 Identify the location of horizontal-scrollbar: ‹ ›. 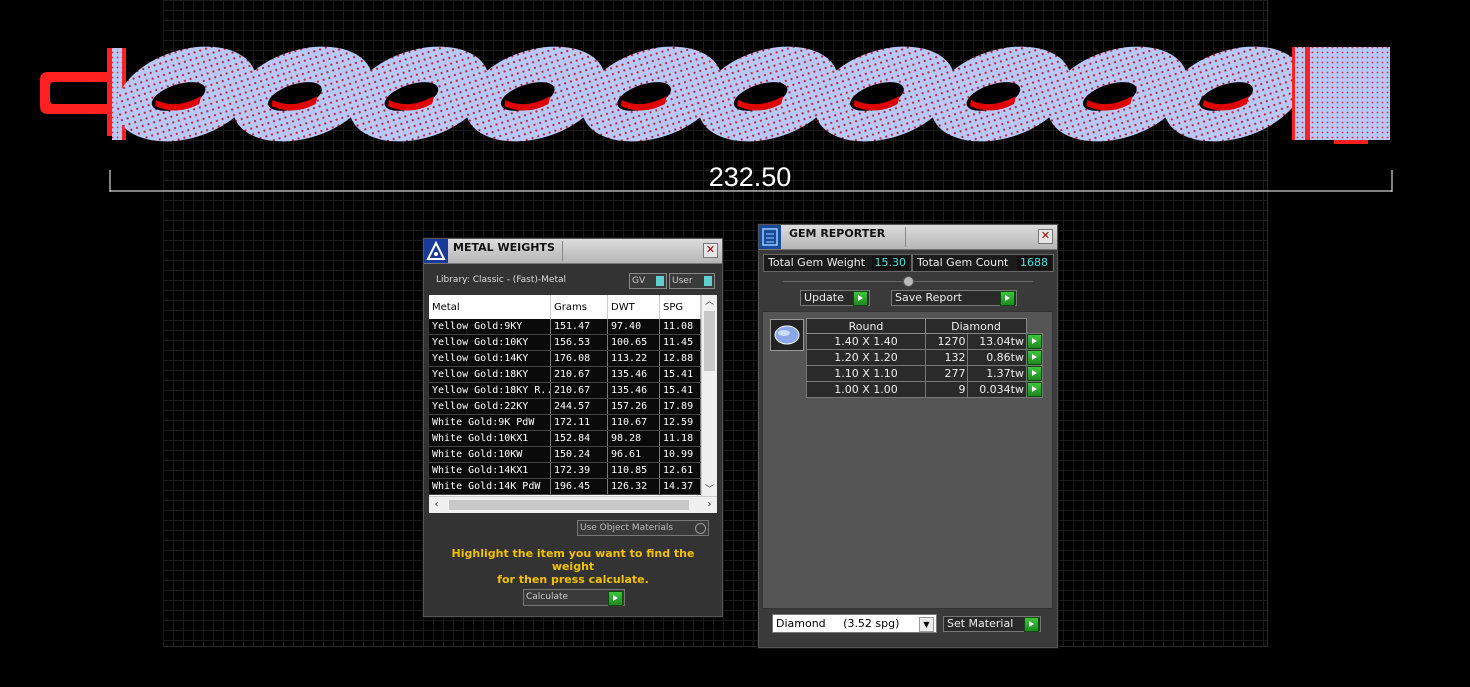
(573, 504).